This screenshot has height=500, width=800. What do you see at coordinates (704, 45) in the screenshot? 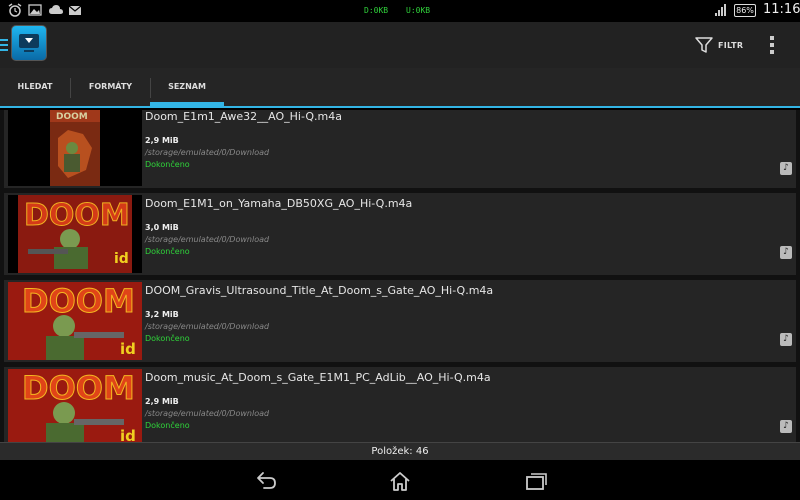
I see `filter-icon` at bounding box center [704, 45].